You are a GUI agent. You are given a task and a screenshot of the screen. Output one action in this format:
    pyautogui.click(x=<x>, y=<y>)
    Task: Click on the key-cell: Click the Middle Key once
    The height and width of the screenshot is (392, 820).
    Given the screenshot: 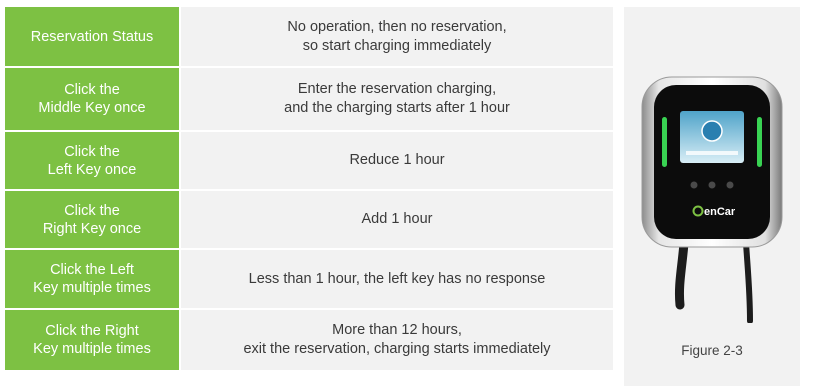 What is the action you would take?
    pyautogui.click(x=92, y=99)
    